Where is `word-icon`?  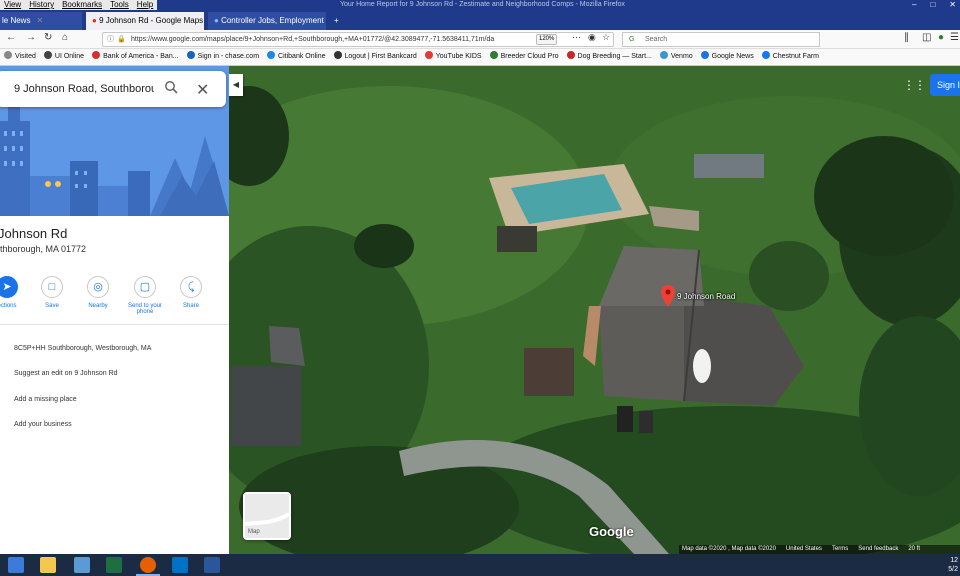 word-icon is located at coordinates (212, 565).